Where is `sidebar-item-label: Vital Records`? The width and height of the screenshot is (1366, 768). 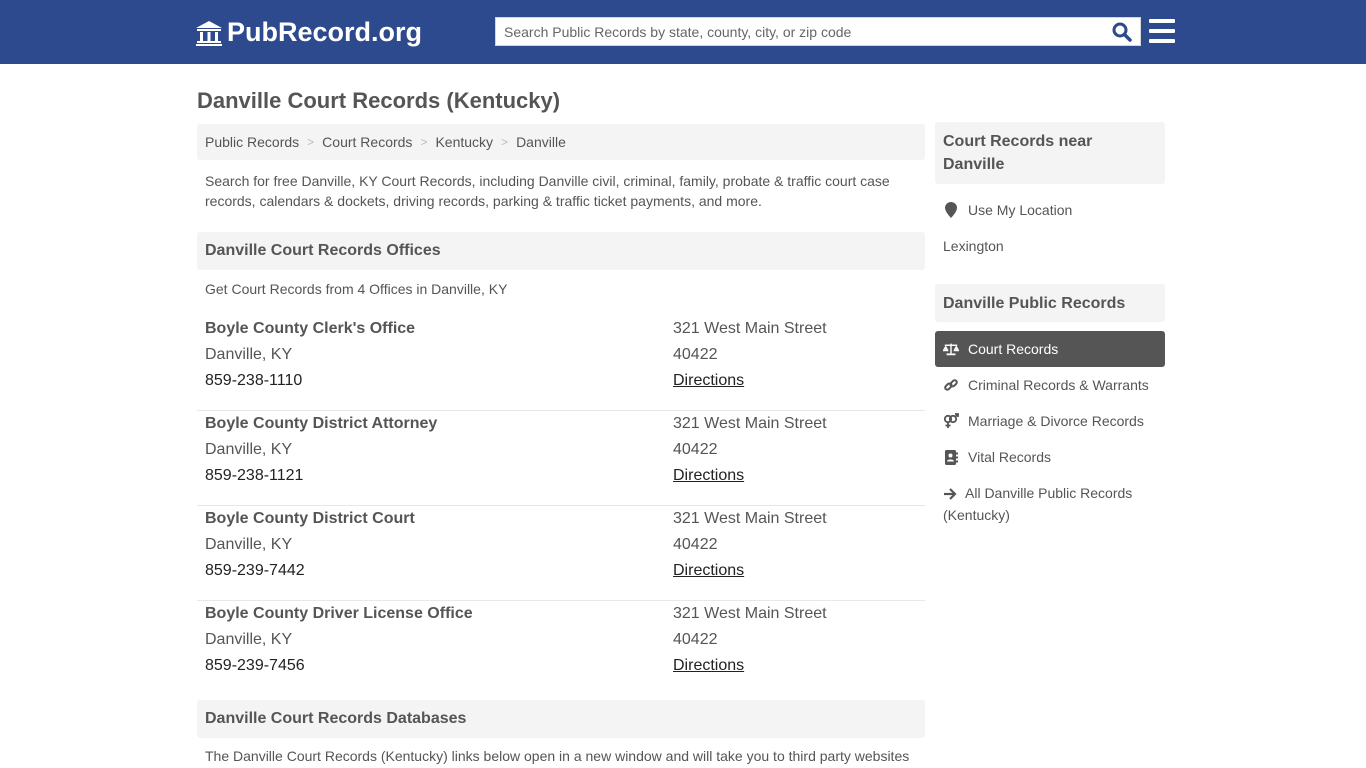
sidebar-item-label: Vital Records is located at coordinates (1010, 457).